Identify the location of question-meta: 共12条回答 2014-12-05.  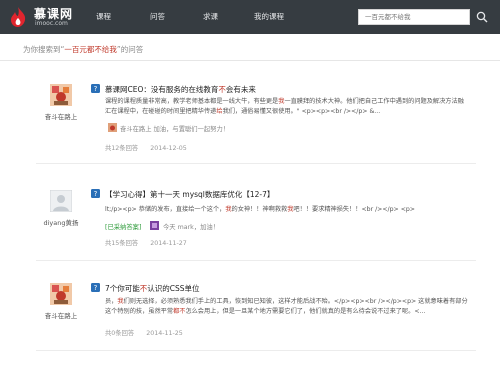
(146, 147).